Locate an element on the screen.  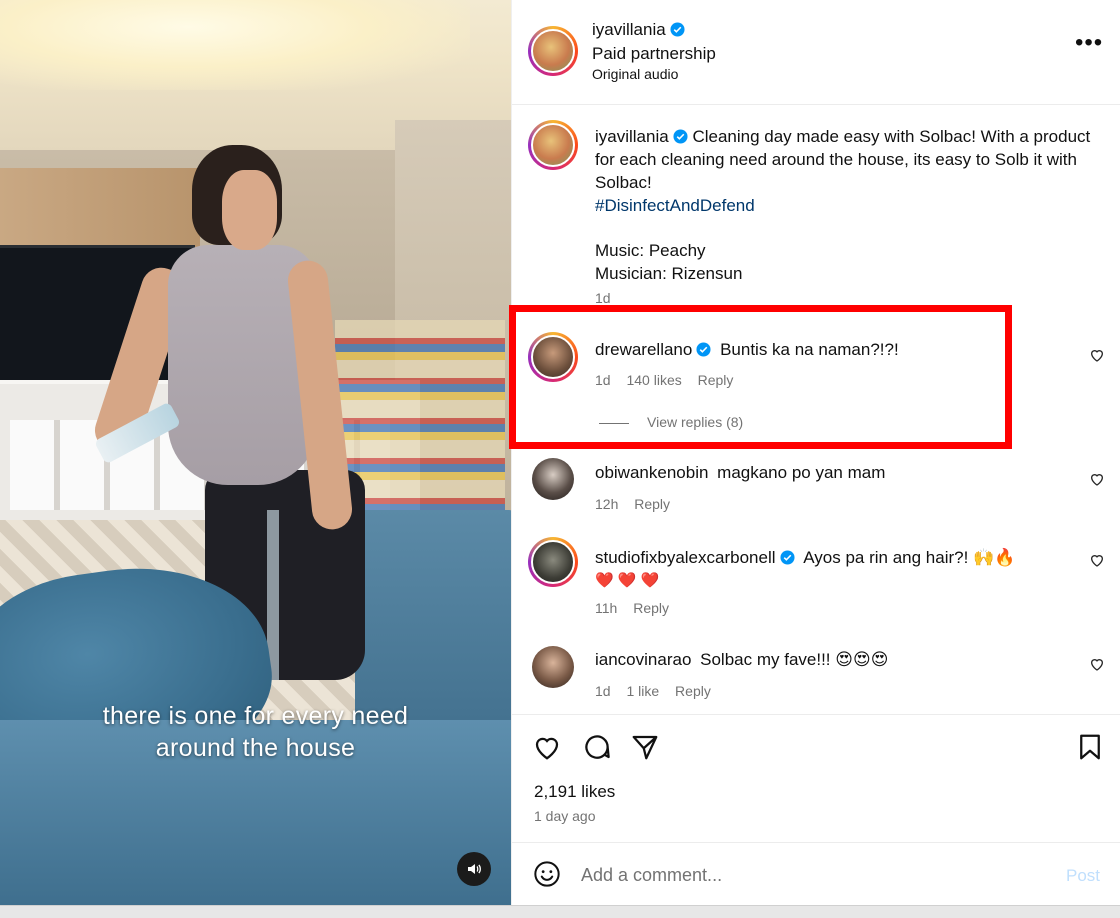
video-caption-line: there is one for every need is located at coordinates (255, 716).